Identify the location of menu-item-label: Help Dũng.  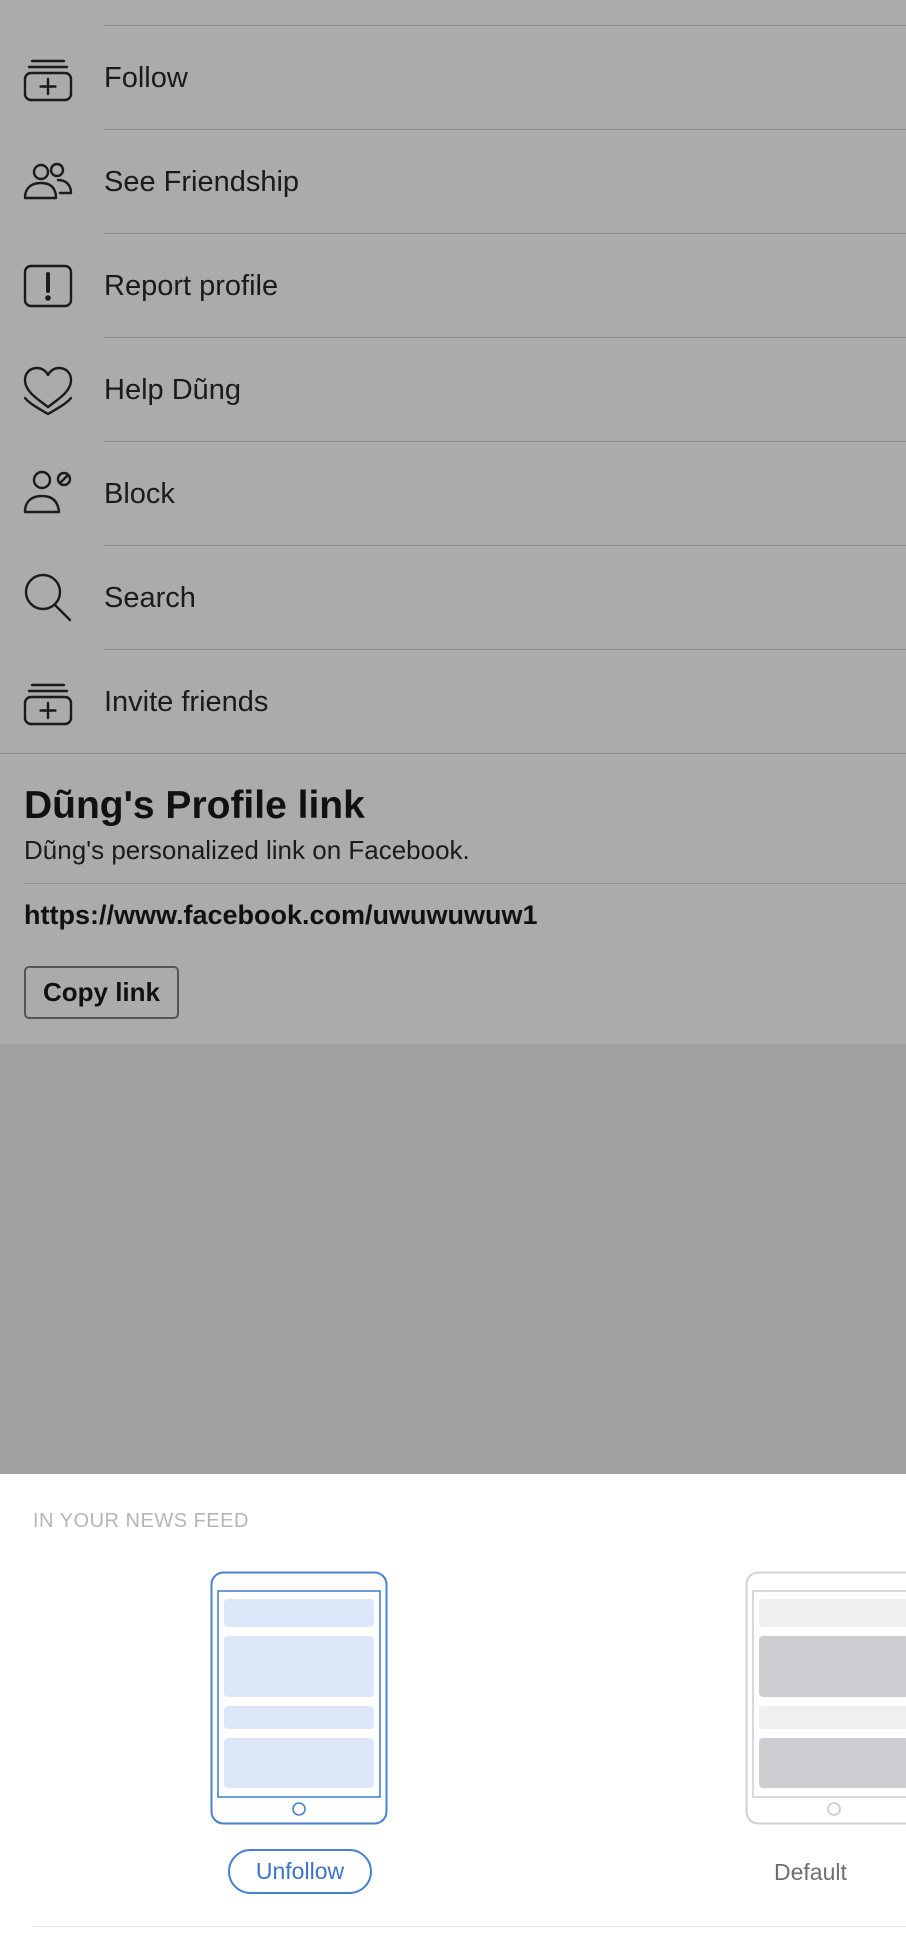
(173, 390).